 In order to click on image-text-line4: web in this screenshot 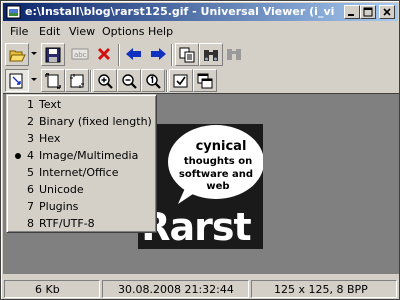, I will do `click(217, 186)`.